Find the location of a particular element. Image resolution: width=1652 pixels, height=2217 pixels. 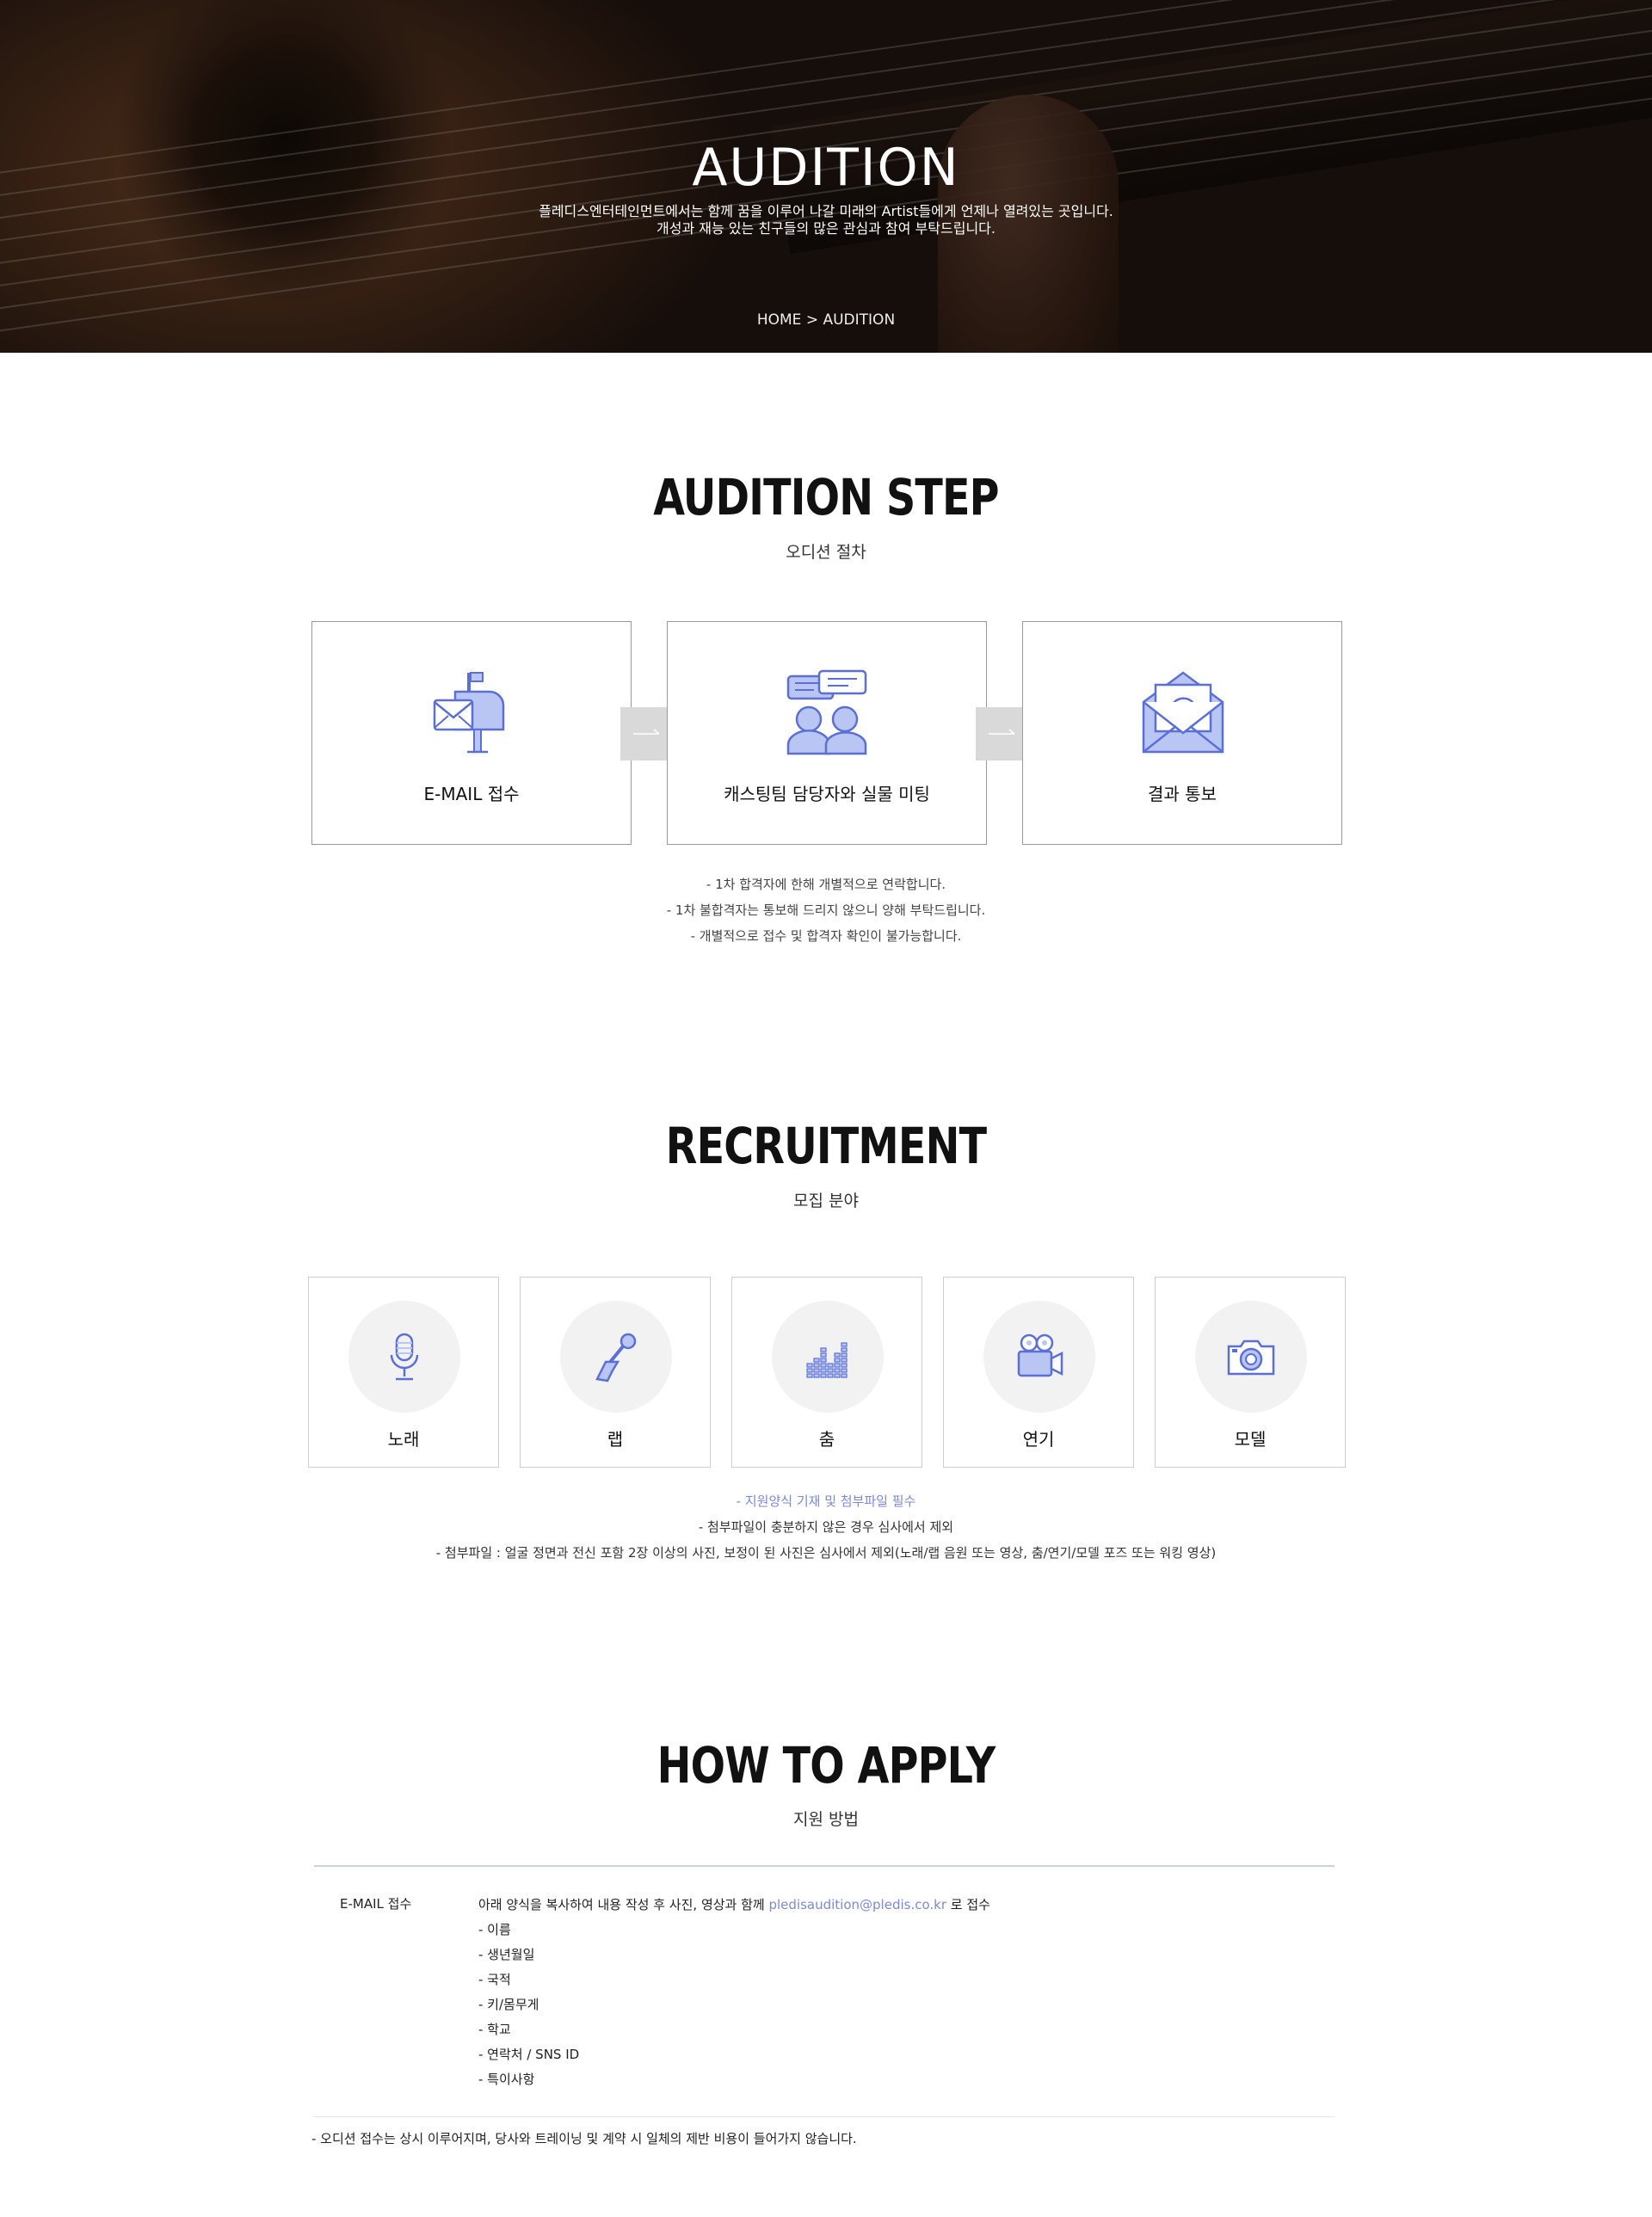

recruit-item-rap: 랩 is located at coordinates (615, 1372).